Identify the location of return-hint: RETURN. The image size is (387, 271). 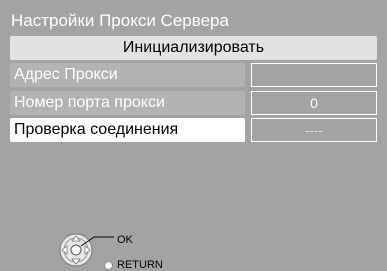
(140, 265).